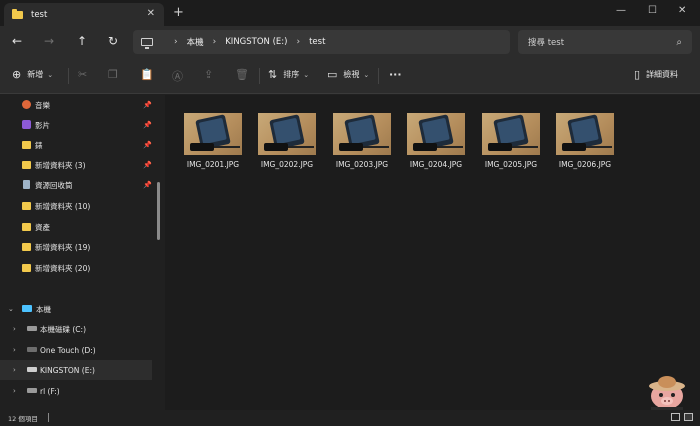  I want to click on up-button: ↑, so click(82, 41).